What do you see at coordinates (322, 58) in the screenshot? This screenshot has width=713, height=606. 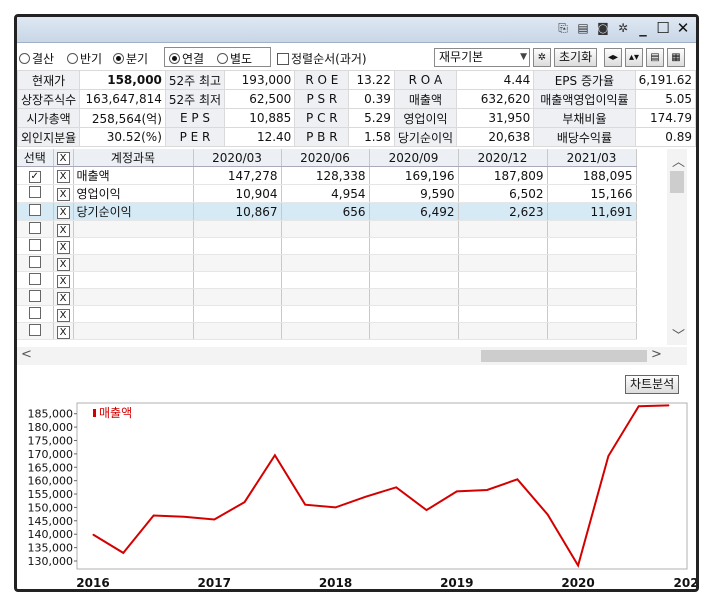 I see `sort-order-checkbox: 정렬순서(과거)` at bounding box center [322, 58].